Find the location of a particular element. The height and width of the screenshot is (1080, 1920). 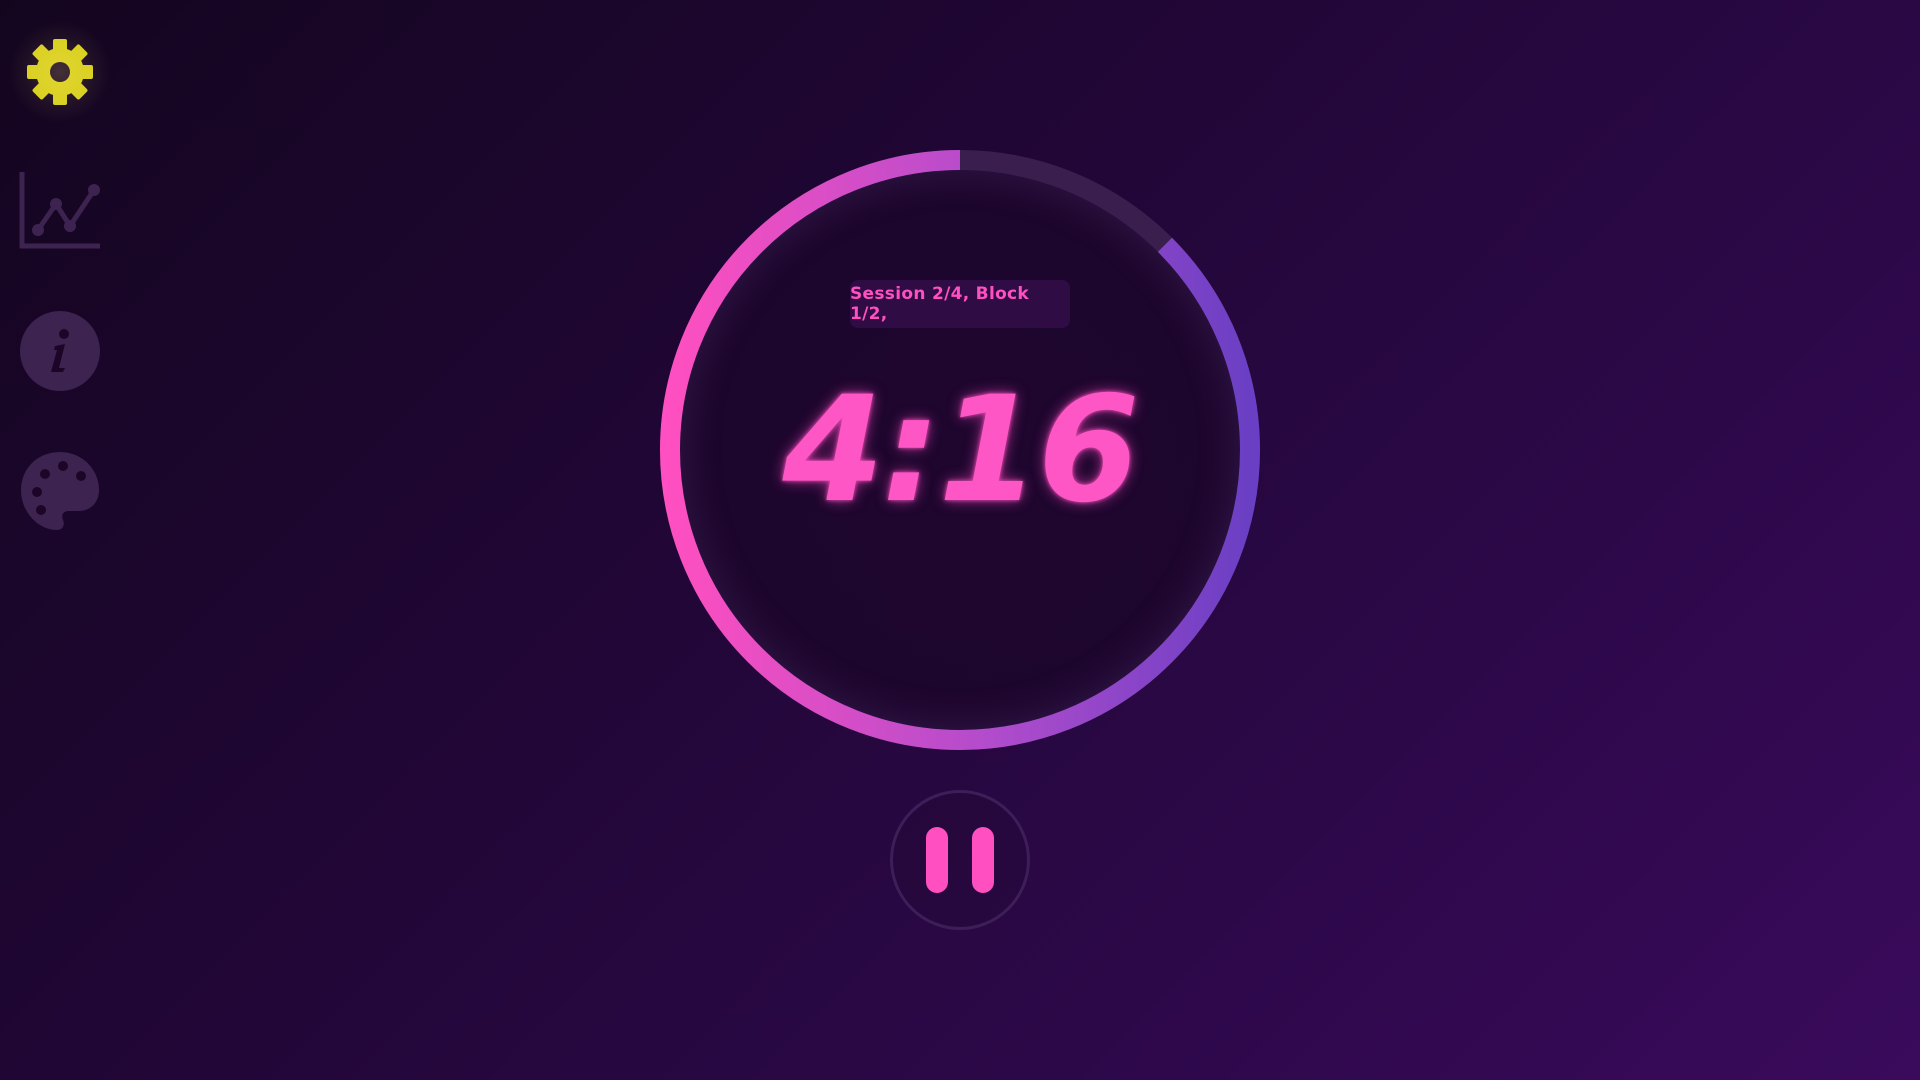

session-indicator: Session 2/4, Block 1/2, is located at coordinates (960, 304).